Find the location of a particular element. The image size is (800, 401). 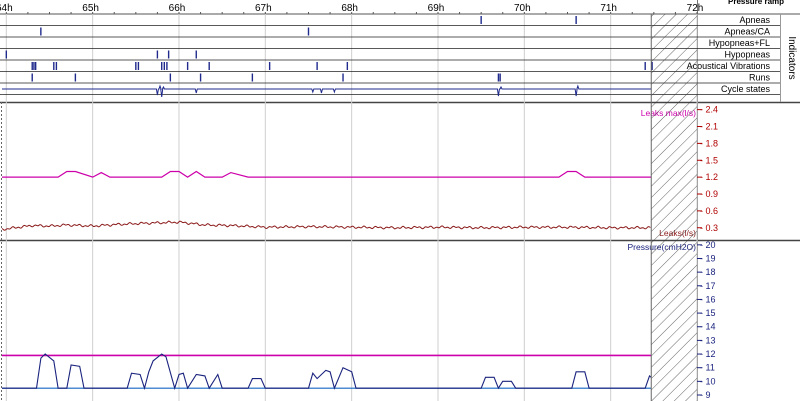

leaks-tick-label: - 0.3 is located at coordinates (709, 228).